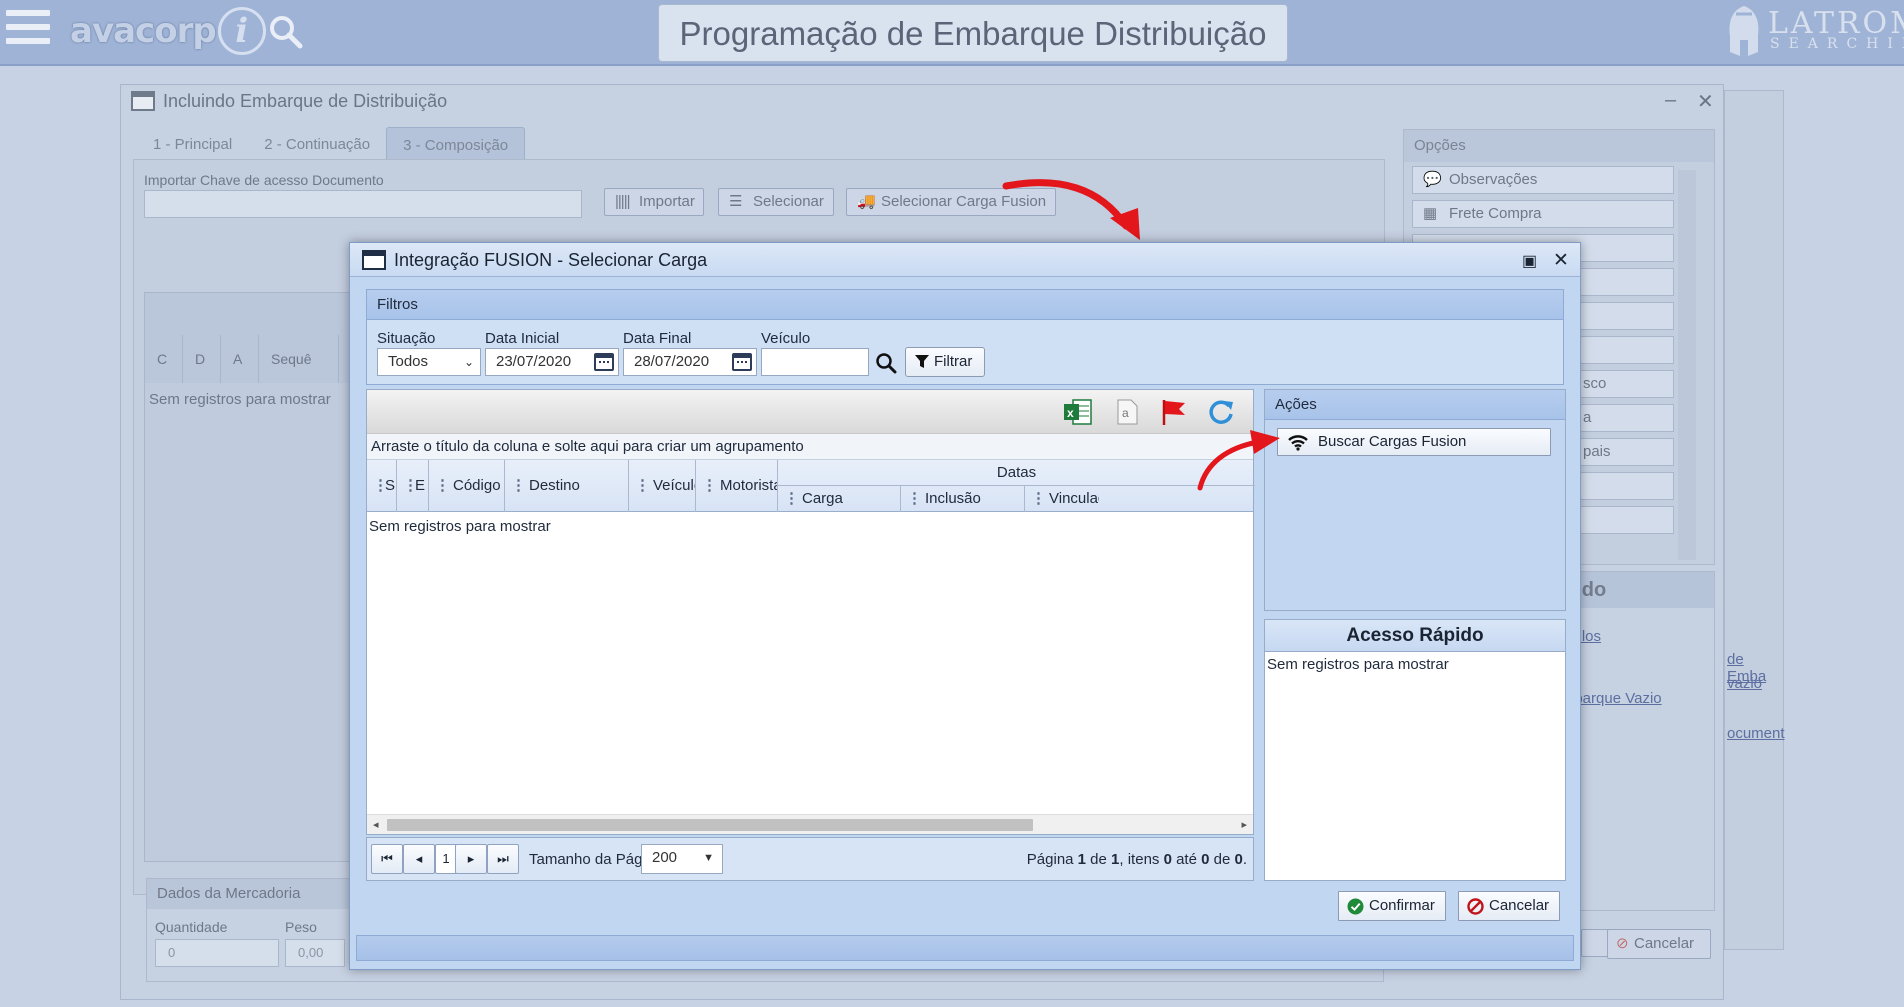 This screenshot has height=1007, width=1904. What do you see at coordinates (406, 338) in the screenshot?
I see `situacao-label: Situação` at bounding box center [406, 338].